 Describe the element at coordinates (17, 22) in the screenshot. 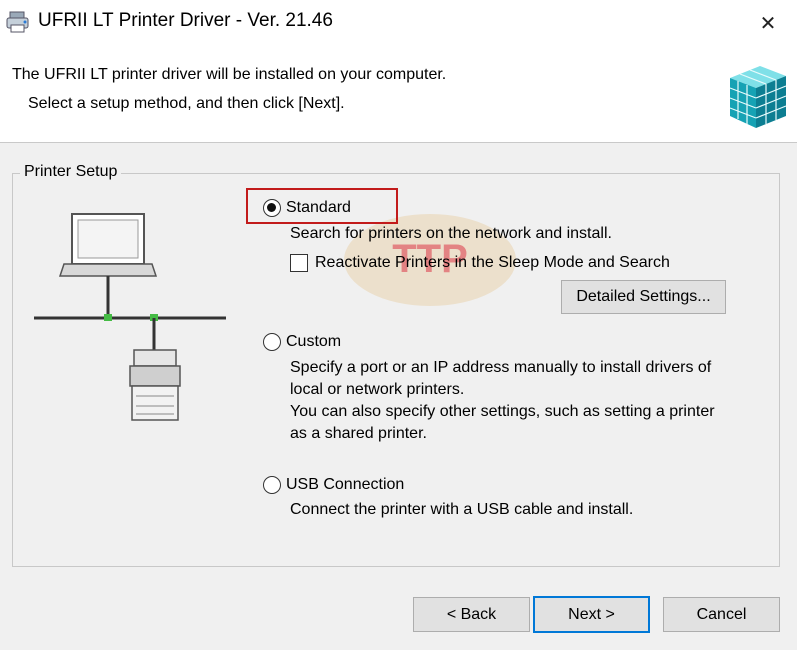

I see `printer-app-icon` at that location.